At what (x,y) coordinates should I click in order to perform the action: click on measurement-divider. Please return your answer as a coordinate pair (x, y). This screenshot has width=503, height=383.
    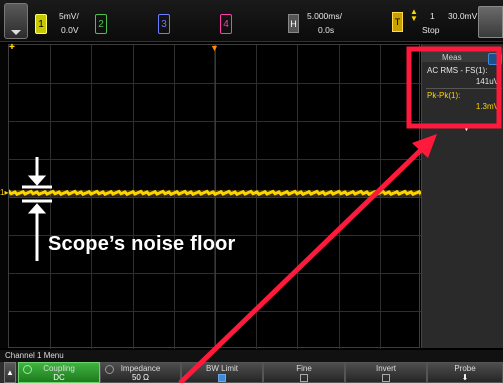
    Looking at the image, I should click on (464, 88).